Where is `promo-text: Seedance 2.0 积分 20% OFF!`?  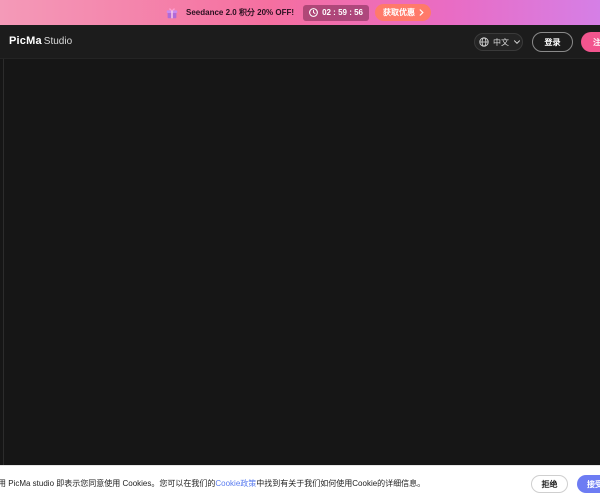
promo-text: Seedance 2.0 积分 20% OFF! is located at coordinates (240, 12).